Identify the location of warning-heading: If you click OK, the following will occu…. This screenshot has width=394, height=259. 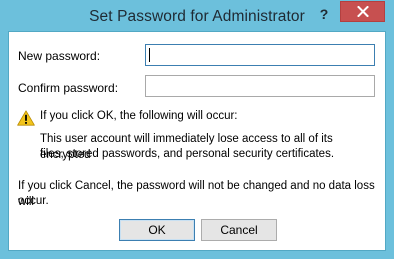
(139, 116).